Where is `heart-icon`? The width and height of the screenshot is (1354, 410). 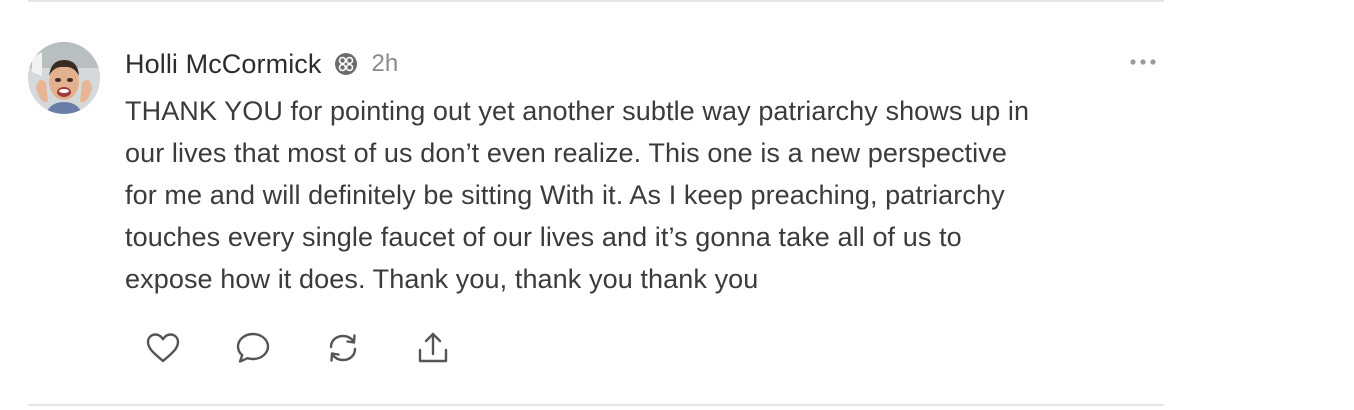 heart-icon is located at coordinates (163, 348).